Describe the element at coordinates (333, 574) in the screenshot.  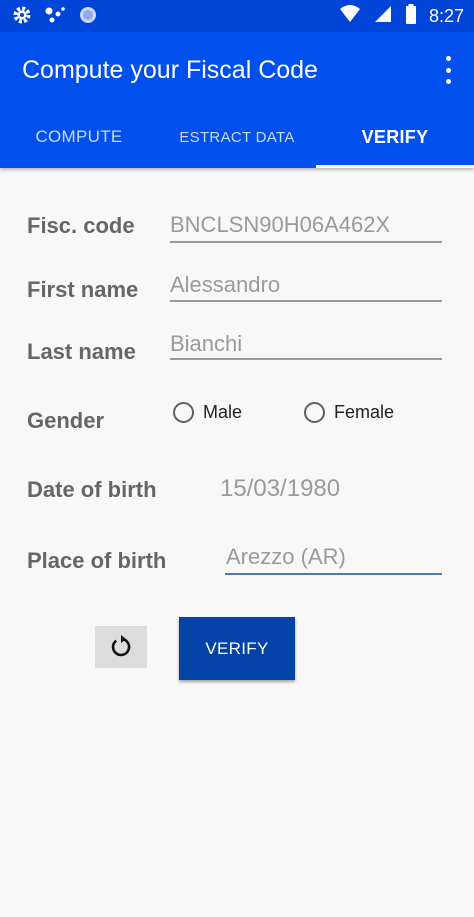
I see `place-of-birth-underline` at that location.